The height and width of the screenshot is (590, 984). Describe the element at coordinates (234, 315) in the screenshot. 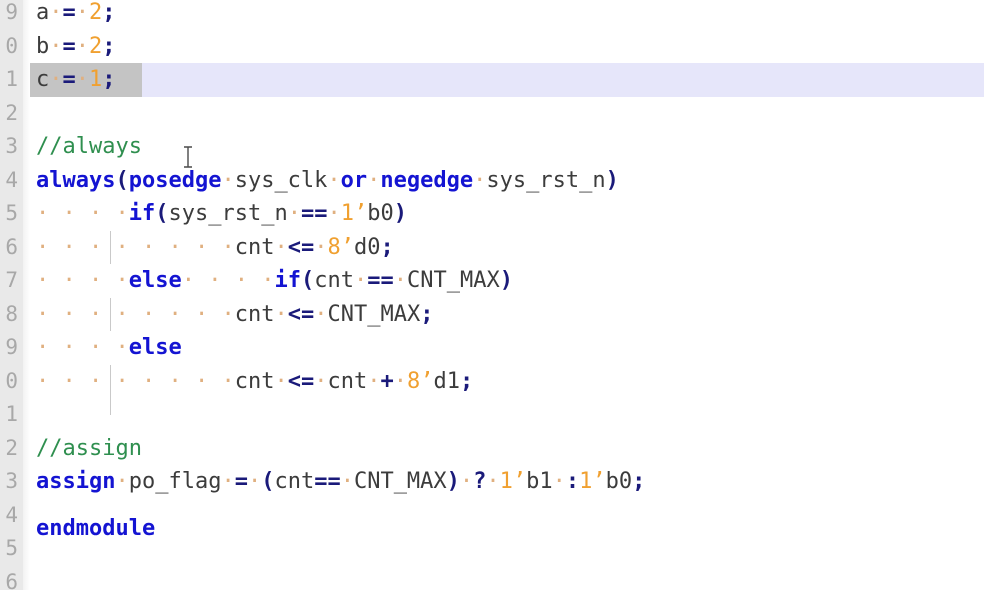

I see `code-line-text: · · · · · · · ·cnt·<=·CNT_MAX;` at that location.